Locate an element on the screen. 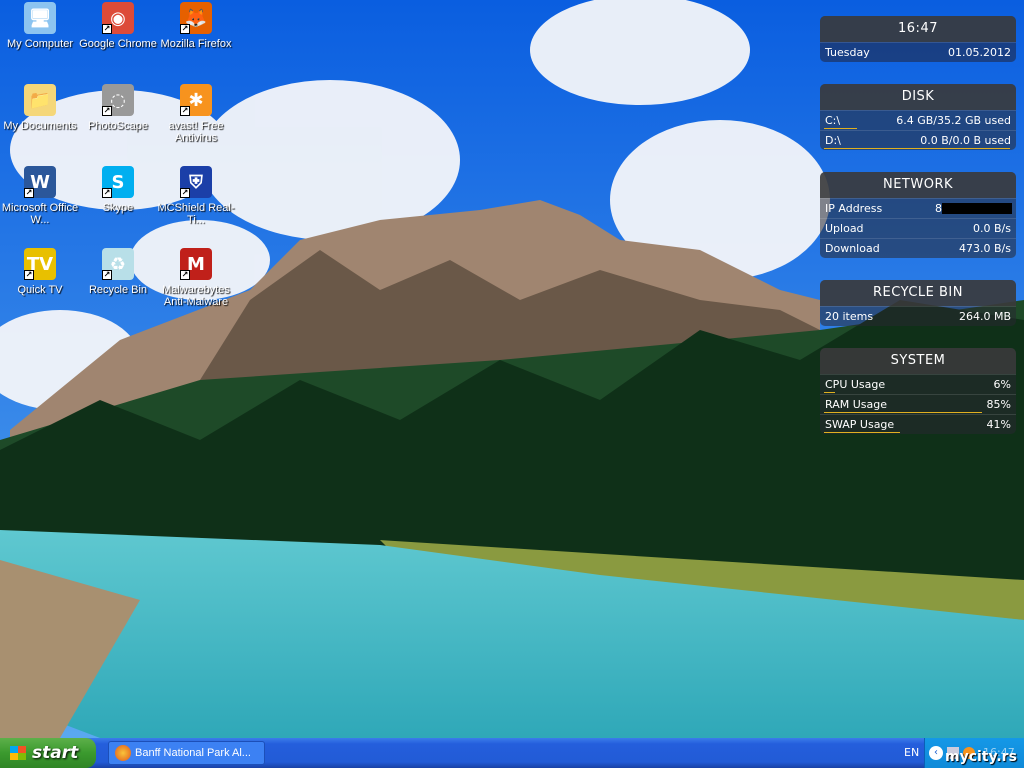 The image size is (1024, 772). clock-time: 16:47 is located at coordinates (918, 29).